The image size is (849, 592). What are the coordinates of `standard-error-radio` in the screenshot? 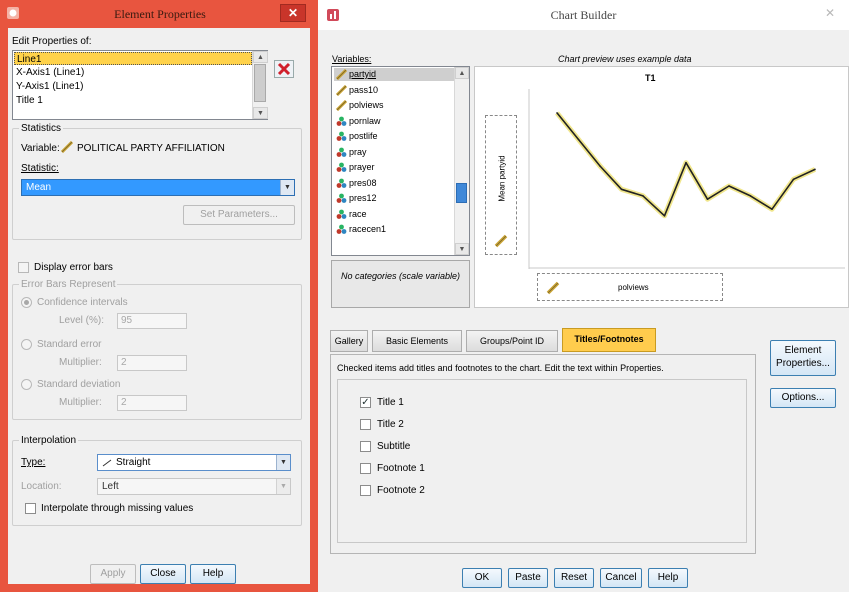 It's located at (26, 344).